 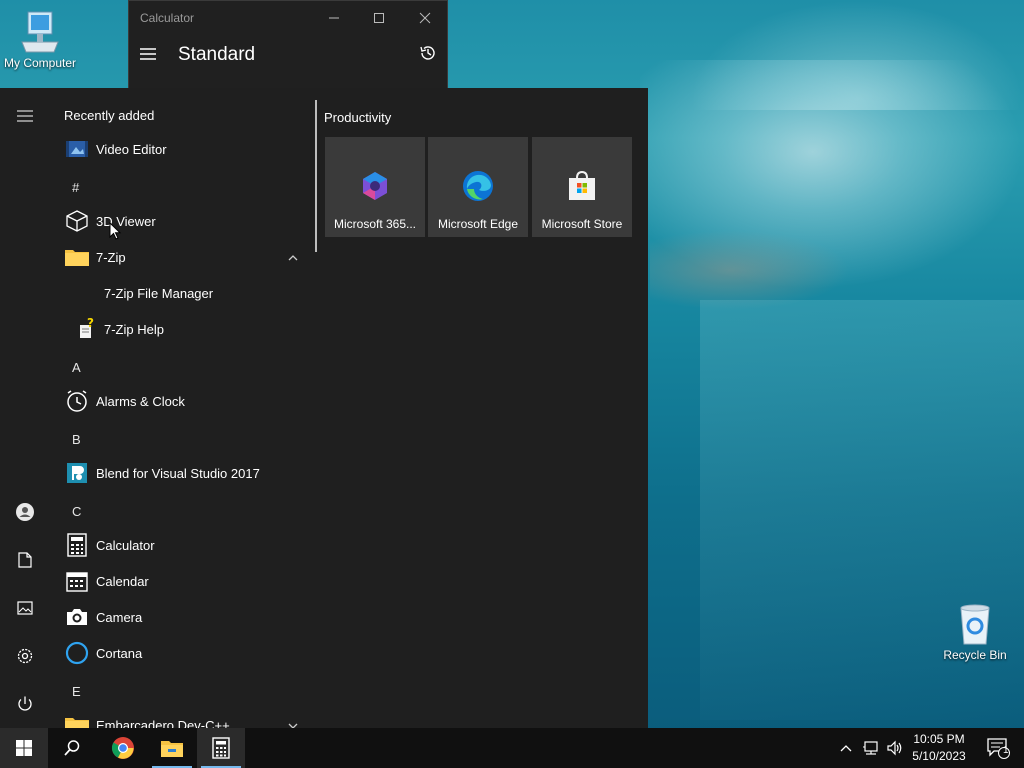 I want to click on clock-time: 10:05 PM, so click(x=939, y=739).